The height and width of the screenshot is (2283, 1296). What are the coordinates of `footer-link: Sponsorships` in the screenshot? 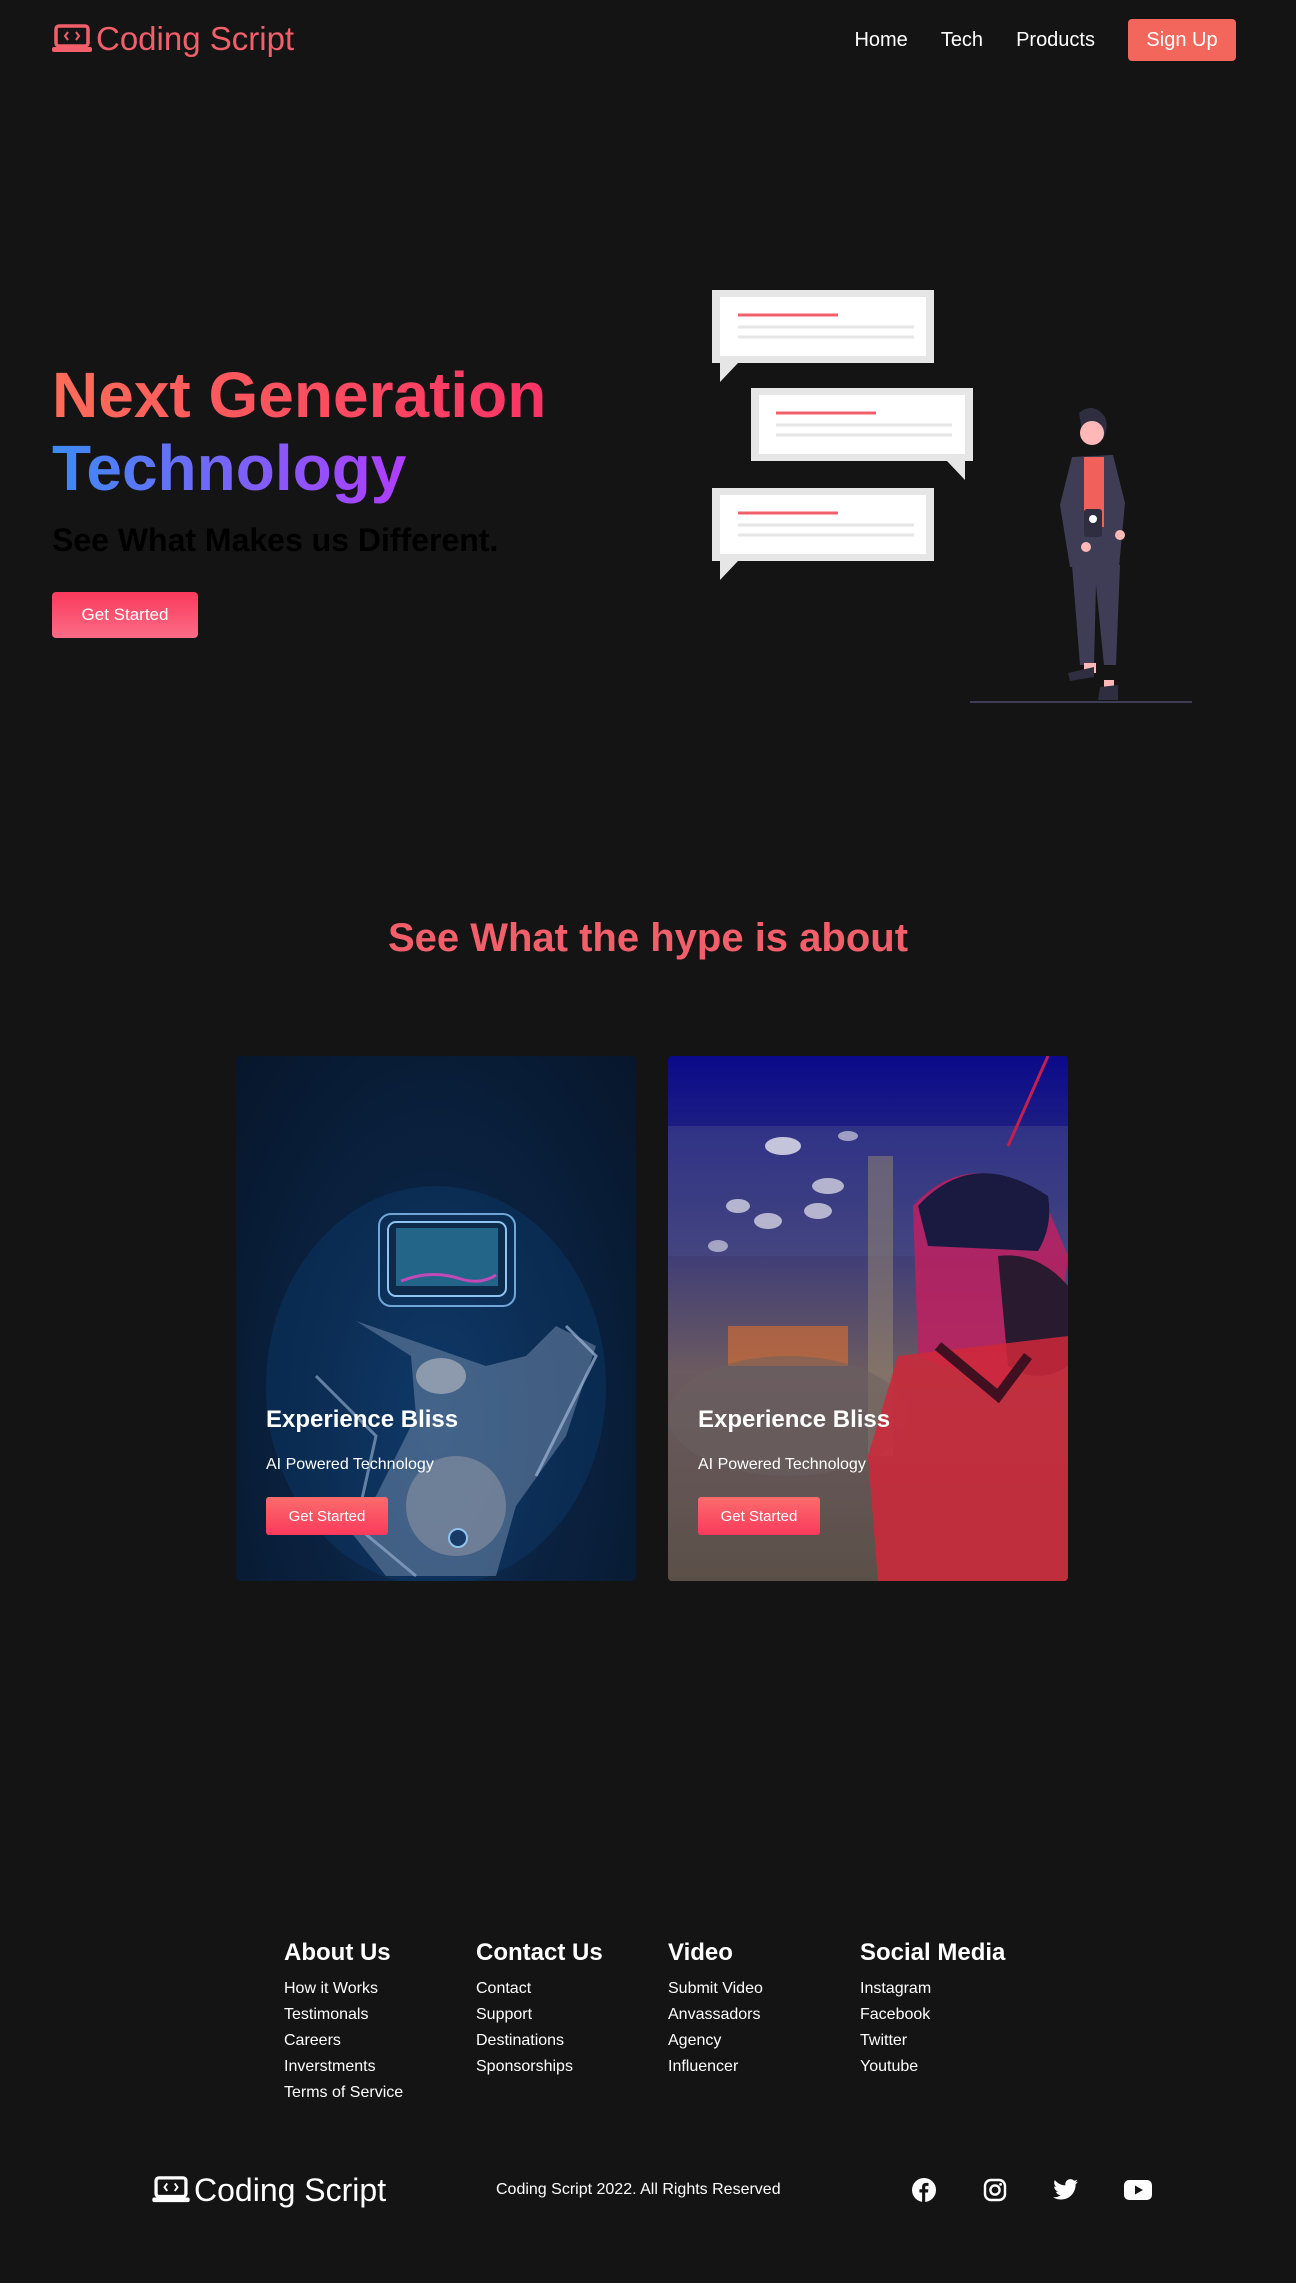 It's located at (571, 2067).